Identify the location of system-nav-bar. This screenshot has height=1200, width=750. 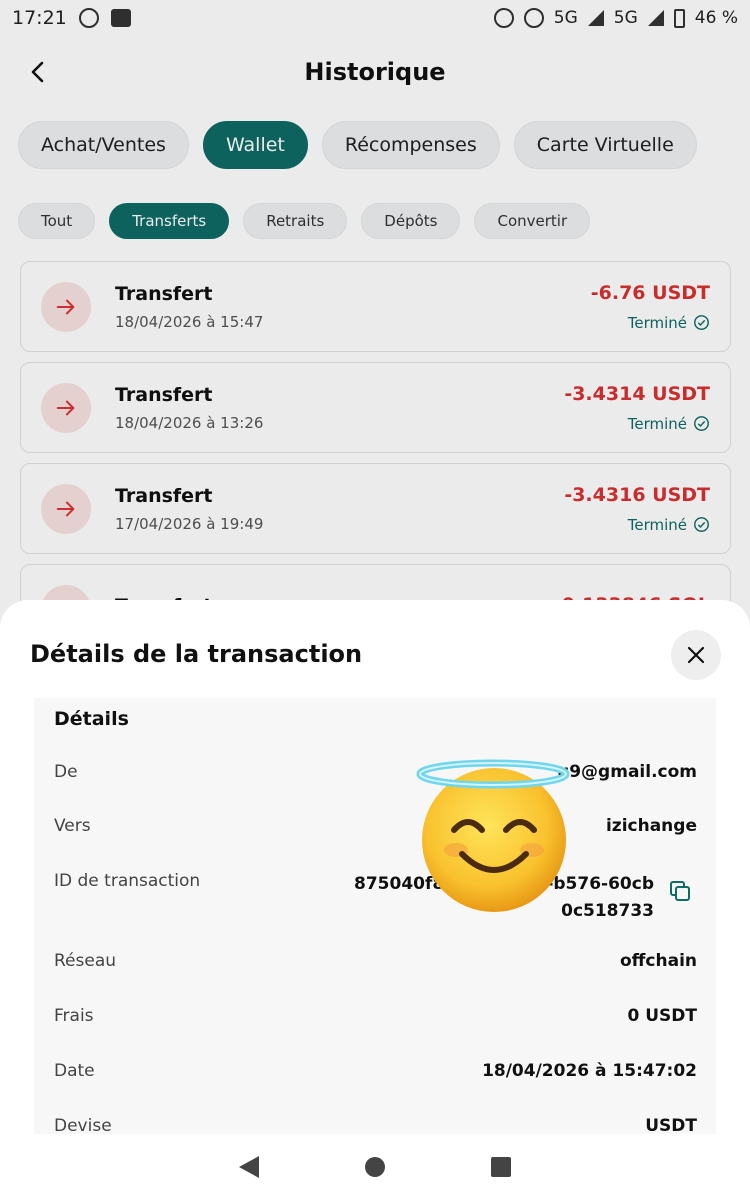
(375, 1167).